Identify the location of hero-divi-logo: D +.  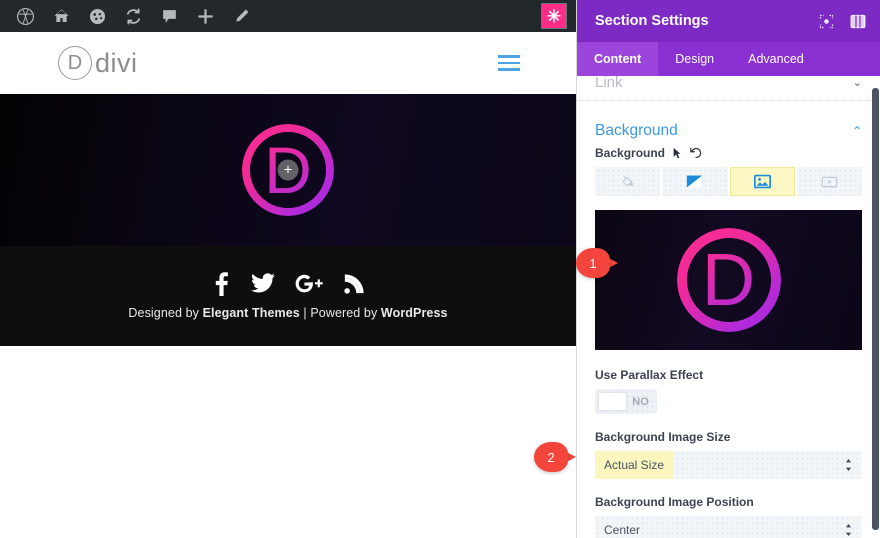
(288, 170).